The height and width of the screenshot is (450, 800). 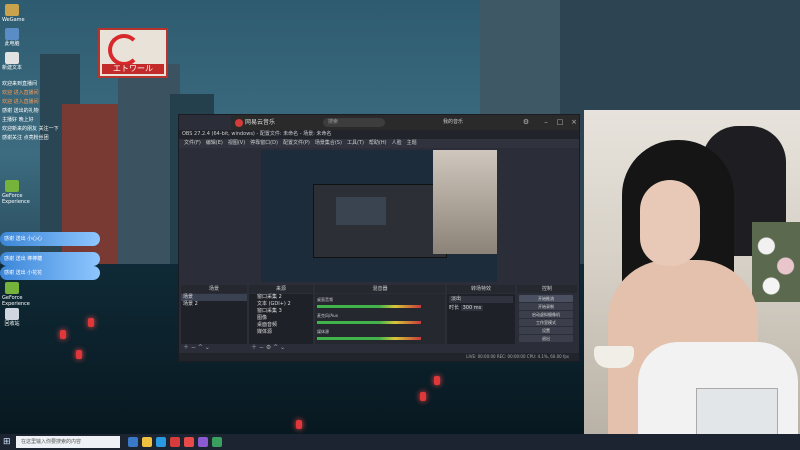 I want to click on geforce-icon, so click(x=12, y=186).